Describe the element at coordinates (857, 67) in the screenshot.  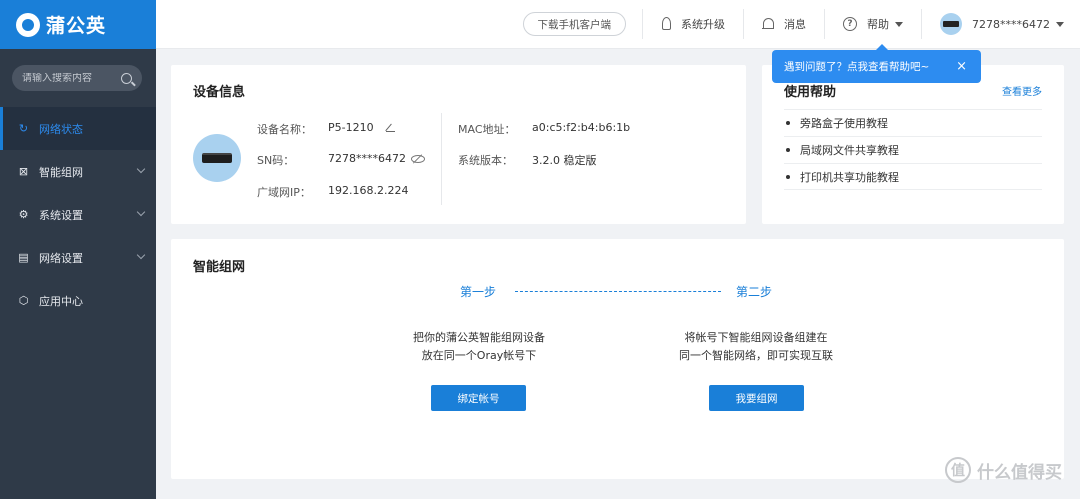
I see `tooltip-text: 遇到问题了？点我查看帮助吧~` at that location.